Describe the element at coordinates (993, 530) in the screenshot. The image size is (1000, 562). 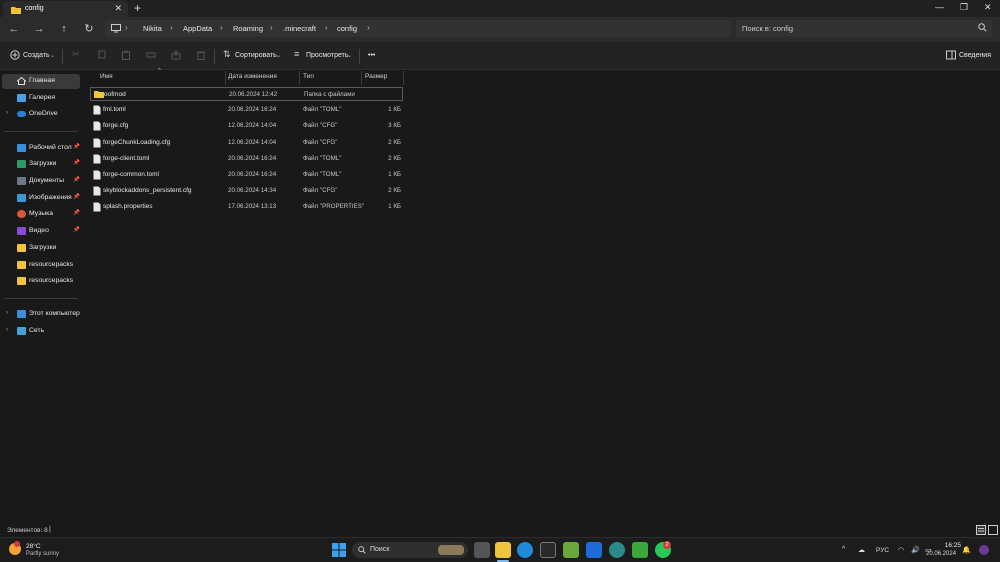
I see `tiles-view-icon` at that location.